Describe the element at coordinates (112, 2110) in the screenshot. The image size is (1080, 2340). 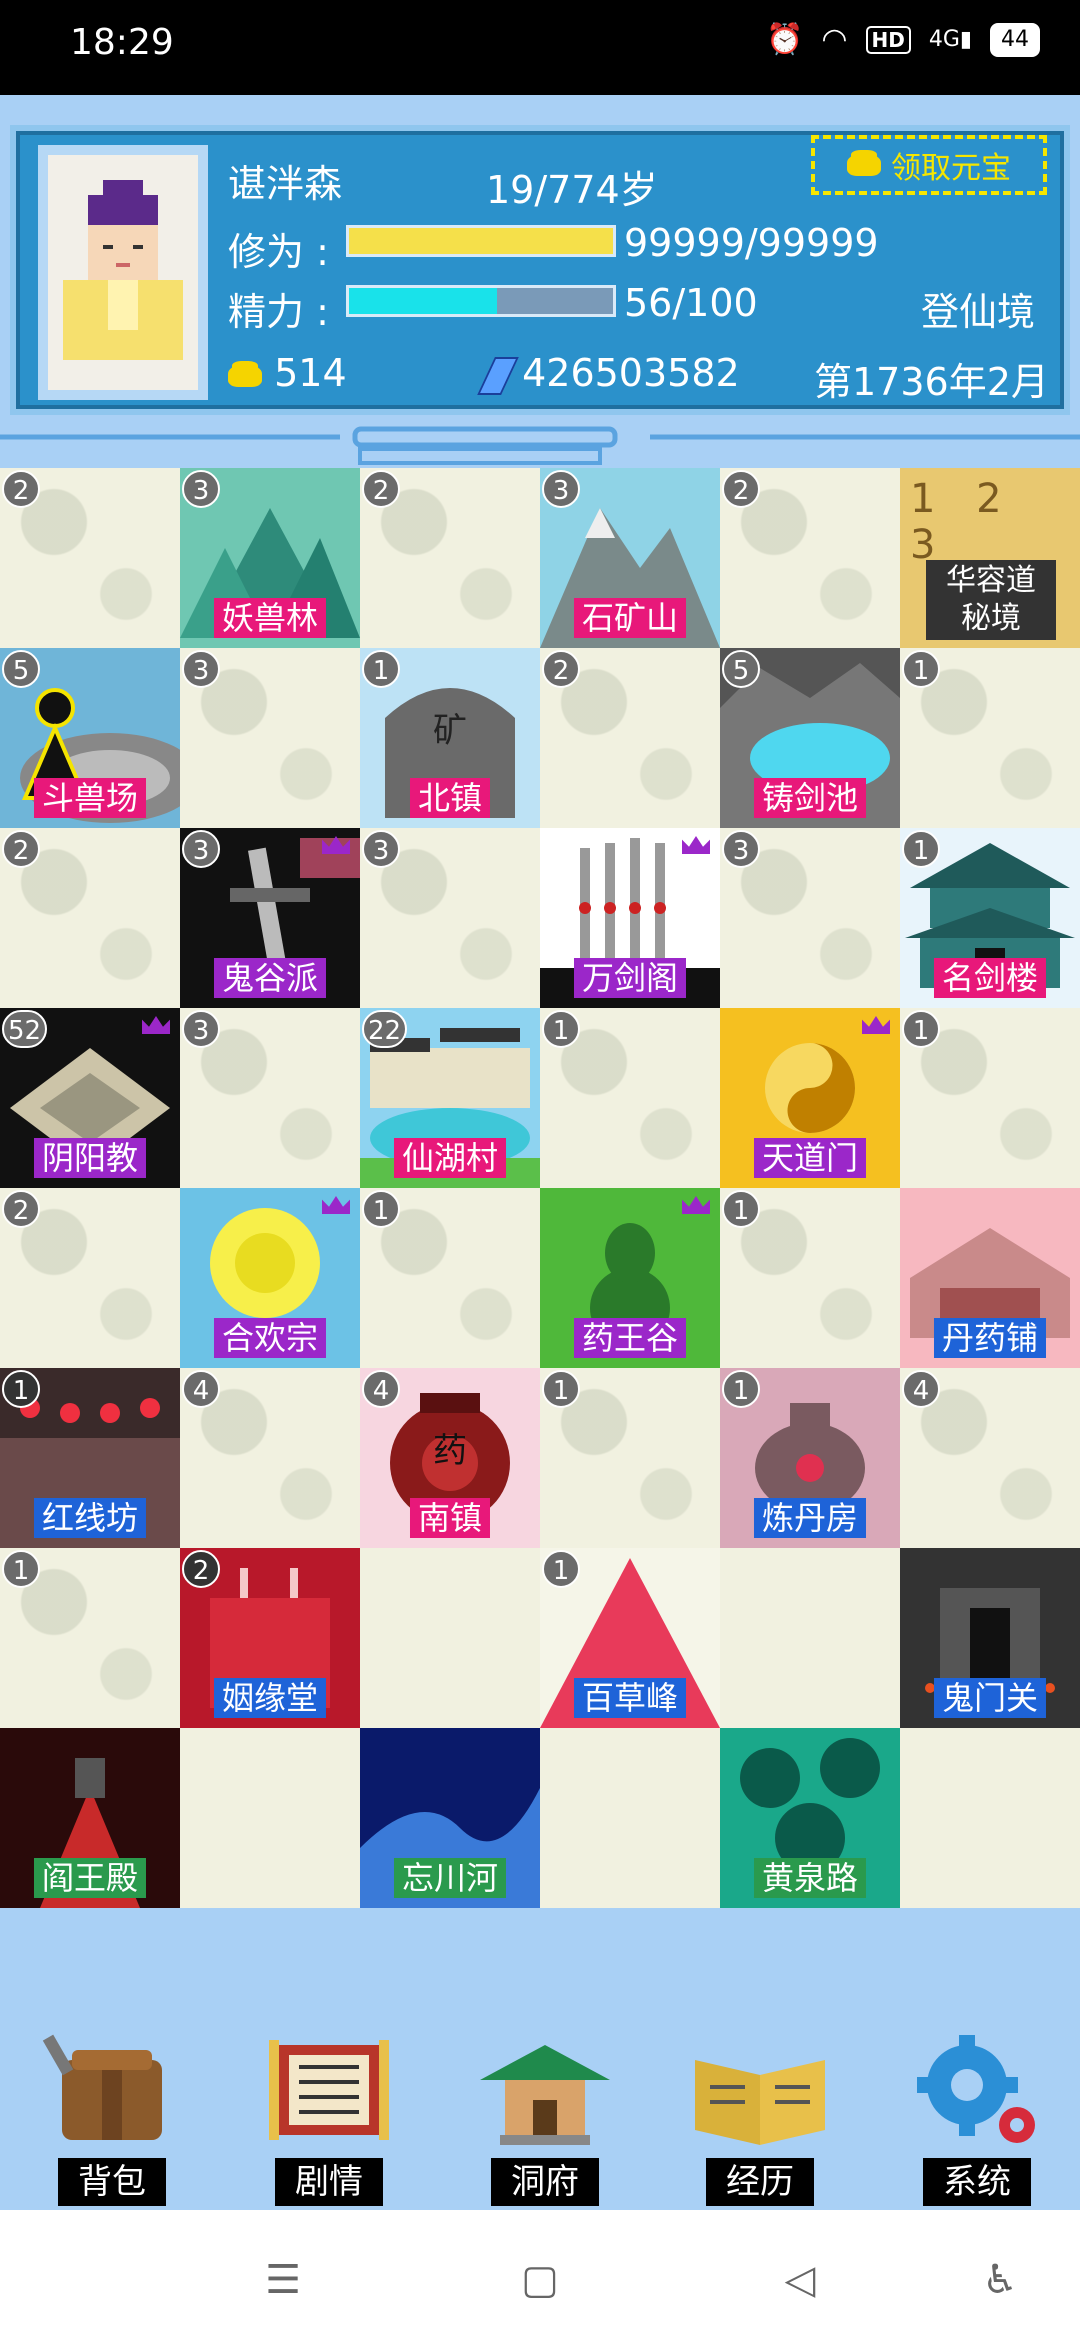
I see `menu-bag-button: 背包` at that location.